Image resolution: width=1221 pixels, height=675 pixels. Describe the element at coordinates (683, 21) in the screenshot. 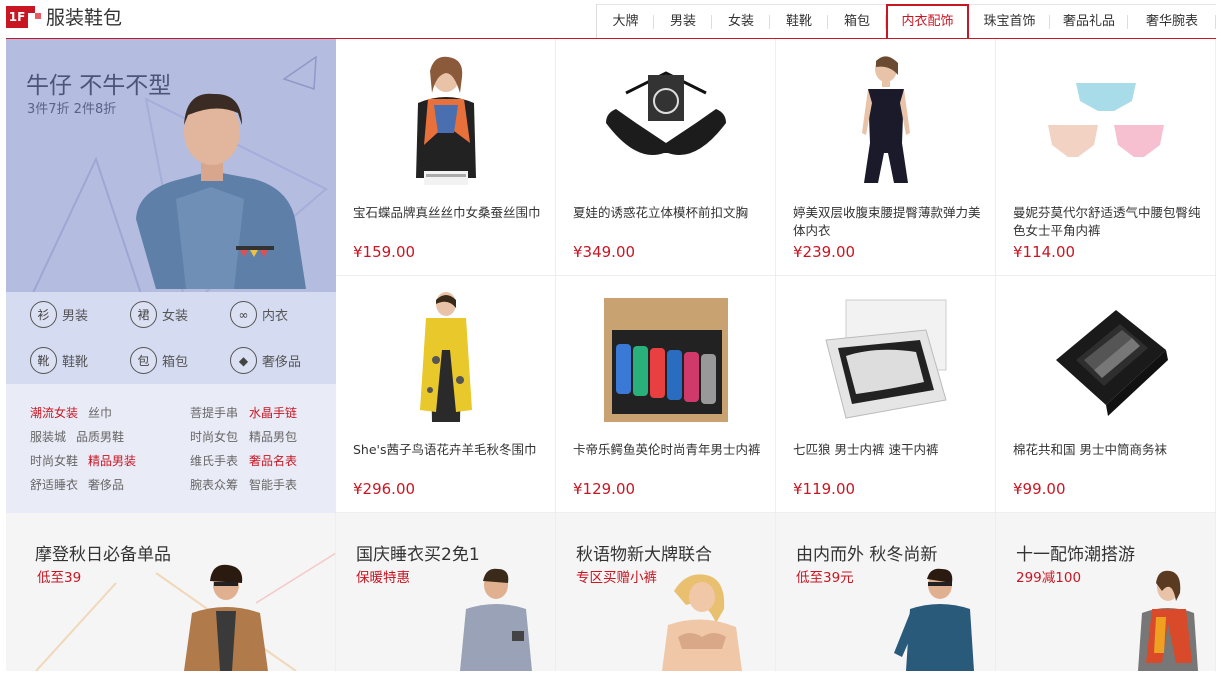

I see `tab-menswear: 男装` at that location.